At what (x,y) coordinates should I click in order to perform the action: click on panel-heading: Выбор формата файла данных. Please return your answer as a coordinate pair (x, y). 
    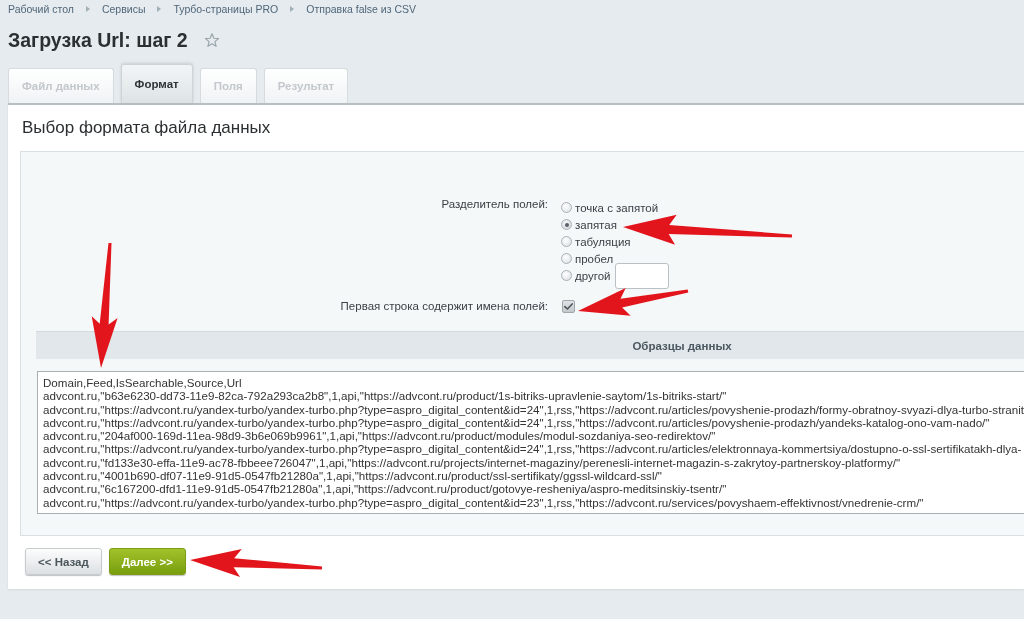
    Looking at the image, I should click on (146, 128).